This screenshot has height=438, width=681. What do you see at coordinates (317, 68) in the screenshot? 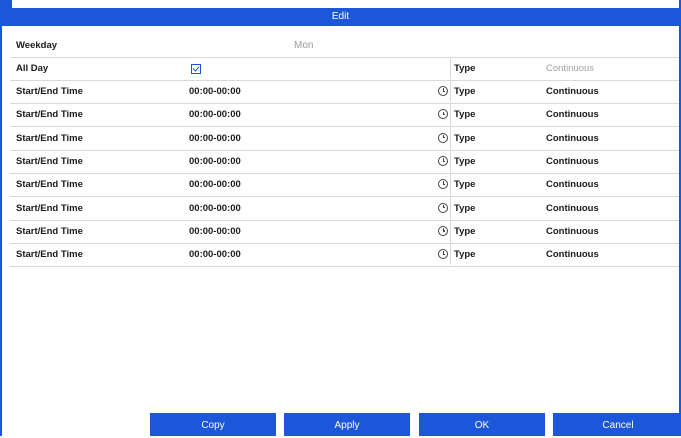
I see `all-day-field-divider` at bounding box center [317, 68].